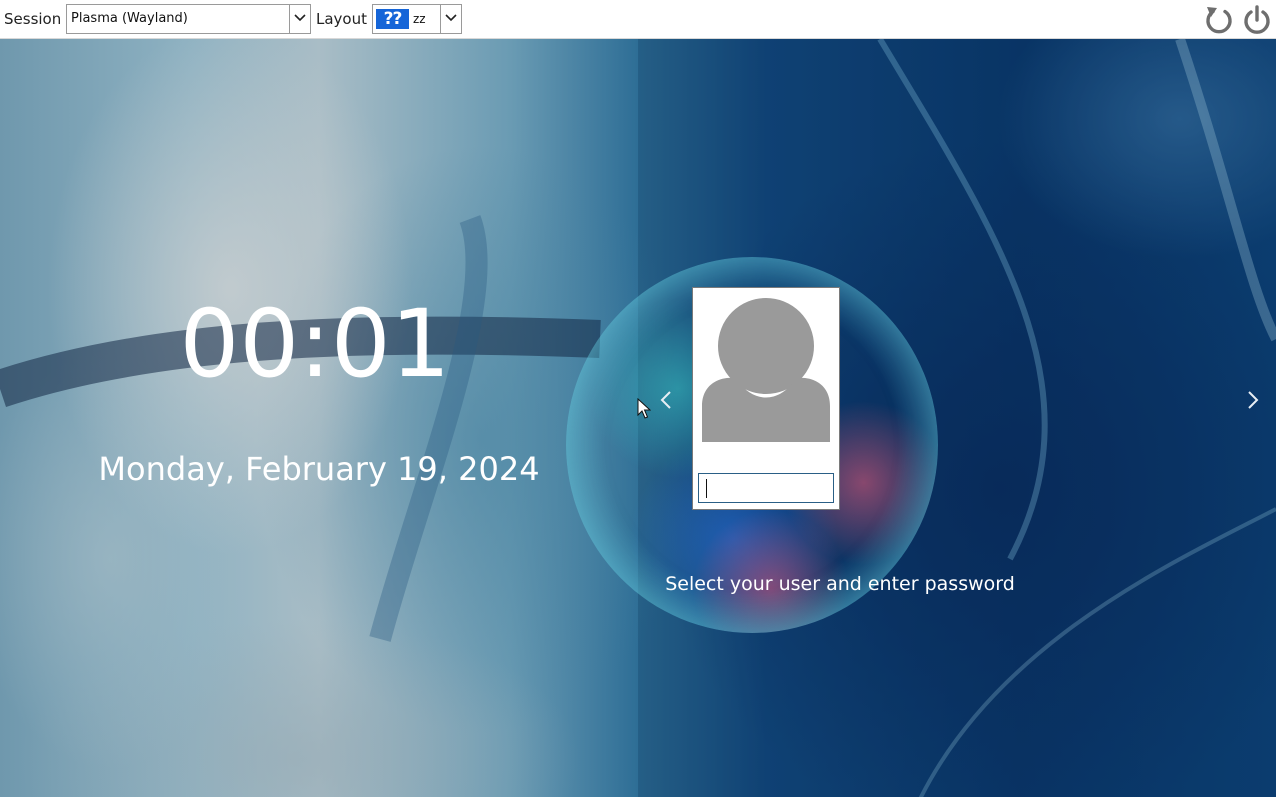 The height and width of the screenshot is (797, 1276). What do you see at coordinates (392, 19) in the screenshot?
I see `layout-flag-icon: ??` at bounding box center [392, 19].